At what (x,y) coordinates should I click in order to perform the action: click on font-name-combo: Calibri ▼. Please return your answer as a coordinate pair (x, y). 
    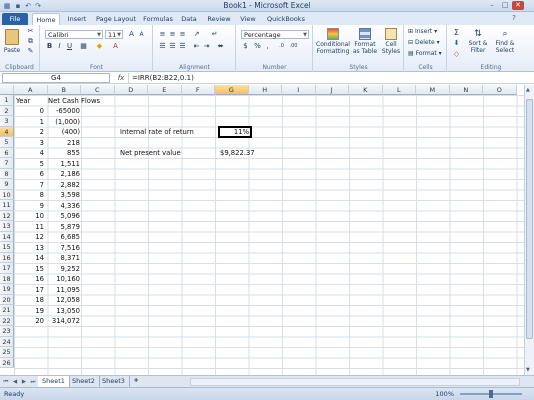
    Looking at the image, I should click on (74, 34).